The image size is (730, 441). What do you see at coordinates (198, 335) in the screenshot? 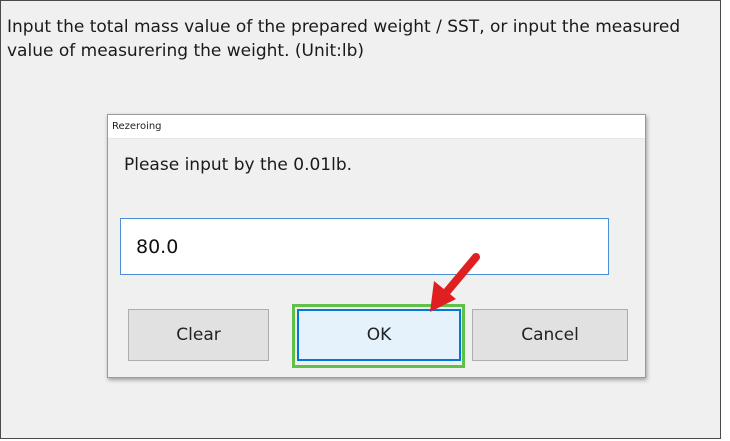
I see `clear-button: Clear` at bounding box center [198, 335].